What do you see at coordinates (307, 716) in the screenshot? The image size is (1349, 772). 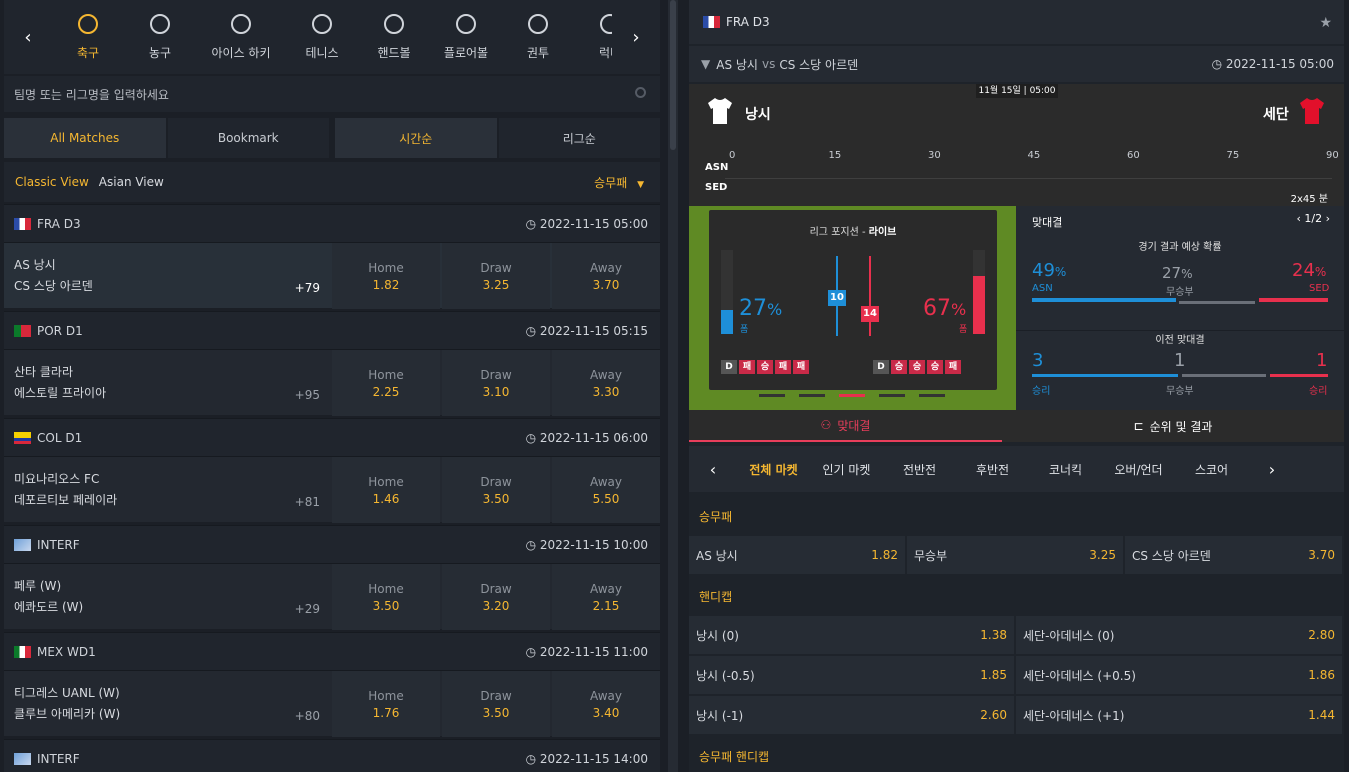 I see `more-markets: +80` at bounding box center [307, 716].